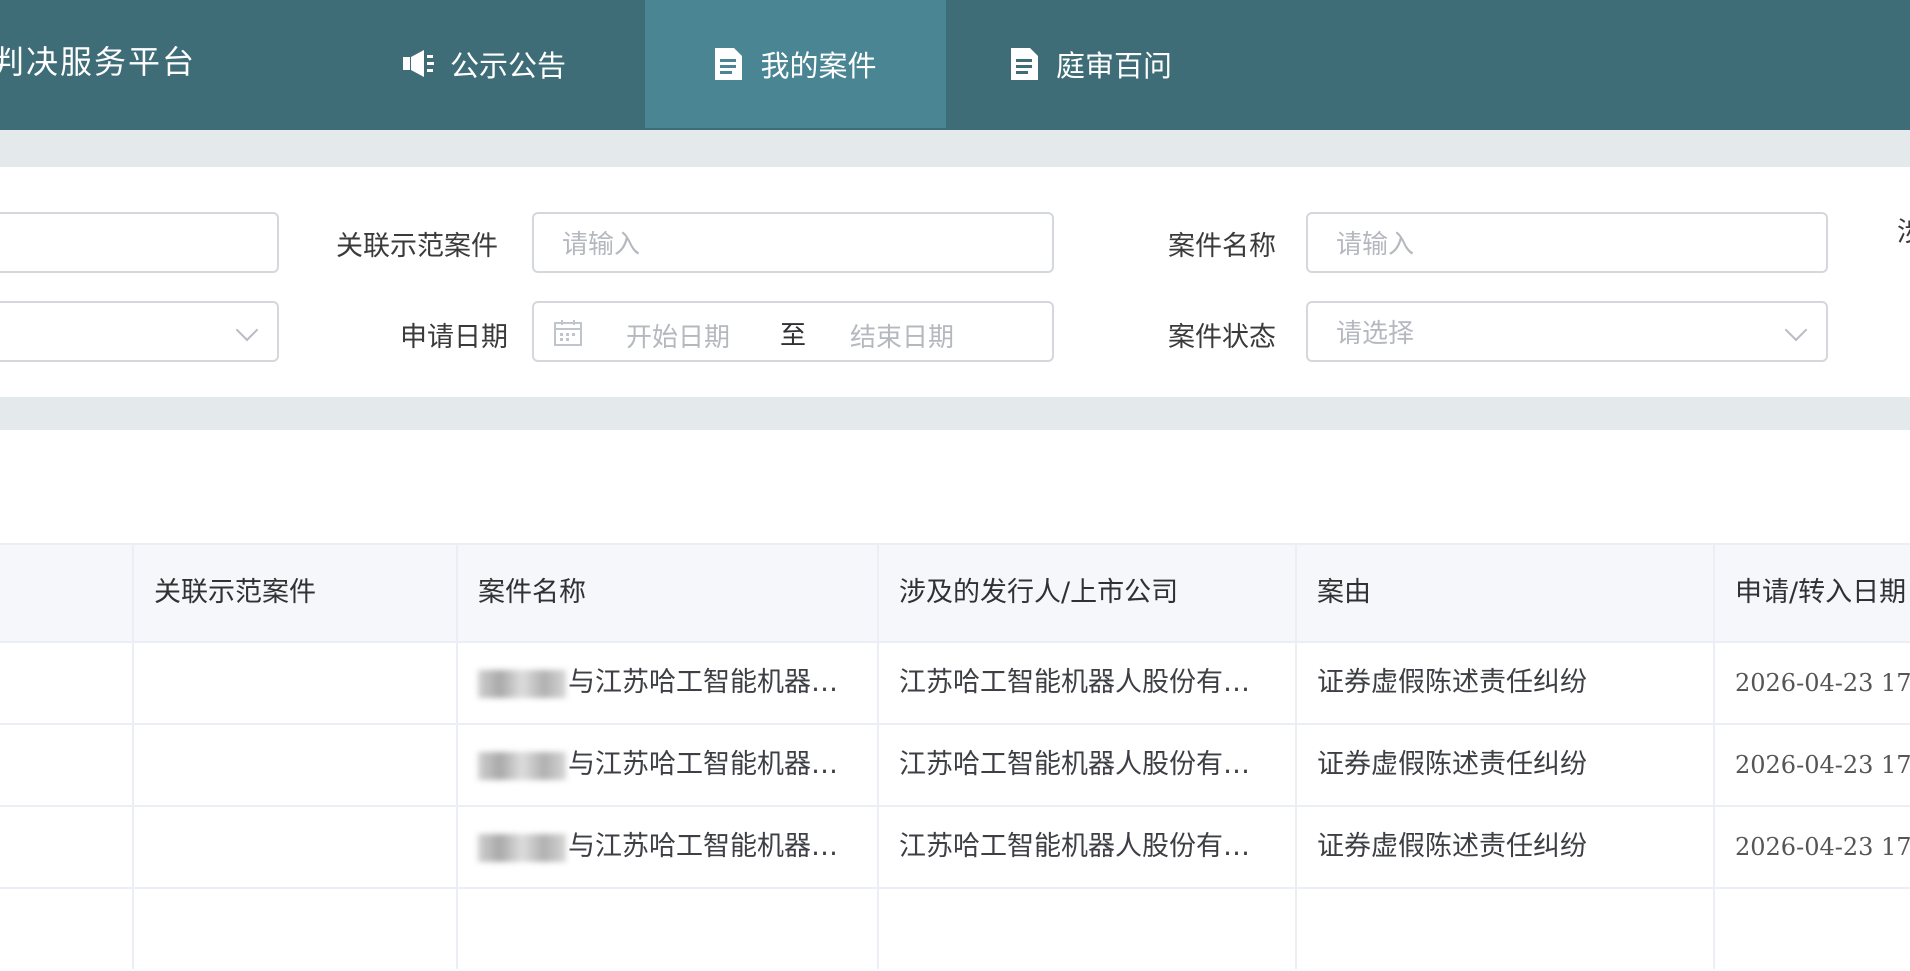  Describe the element at coordinates (1812, 593) in the screenshot. I see `column-header-apply-date: 申请/转入日期` at that location.